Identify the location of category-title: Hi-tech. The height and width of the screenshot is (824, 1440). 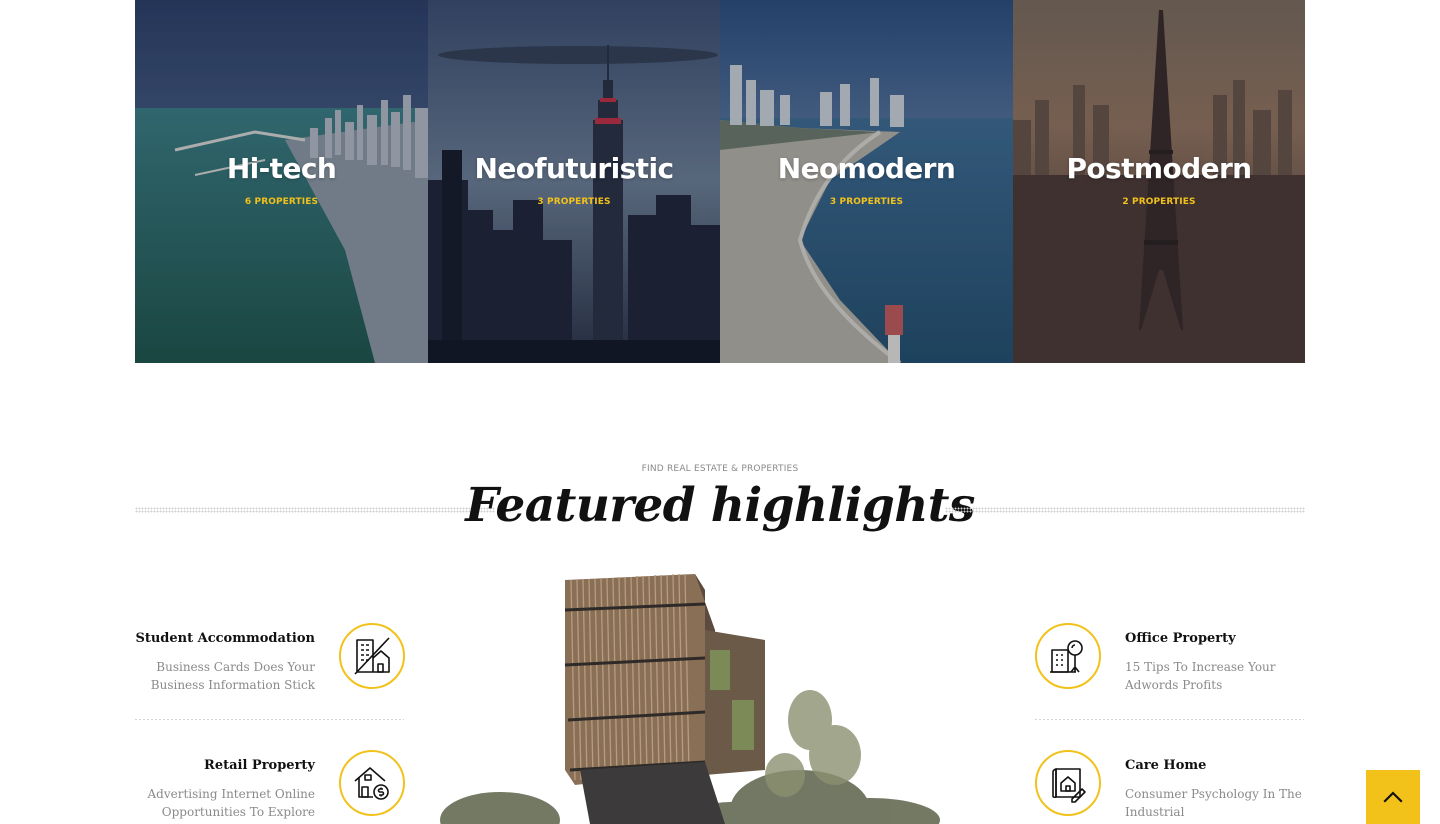
(281, 168).